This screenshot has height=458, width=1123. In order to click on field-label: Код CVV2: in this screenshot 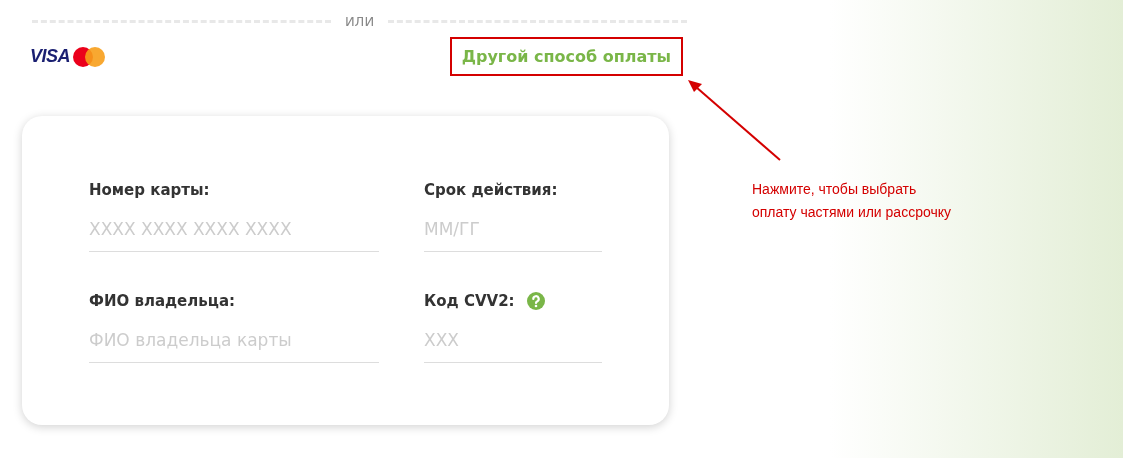, I will do `click(469, 301)`.